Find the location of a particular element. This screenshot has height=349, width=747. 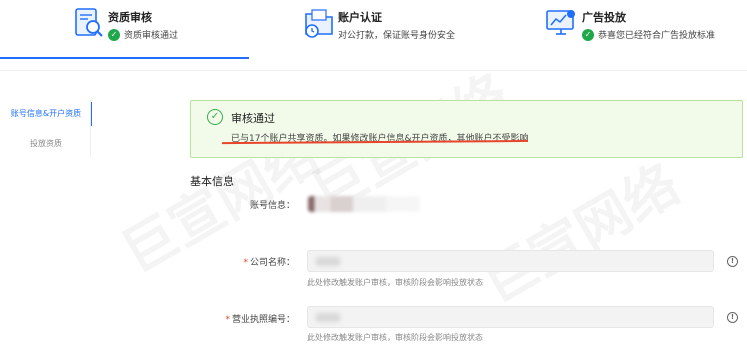

section-title: 基本信息 is located at coordinates (212, 181).